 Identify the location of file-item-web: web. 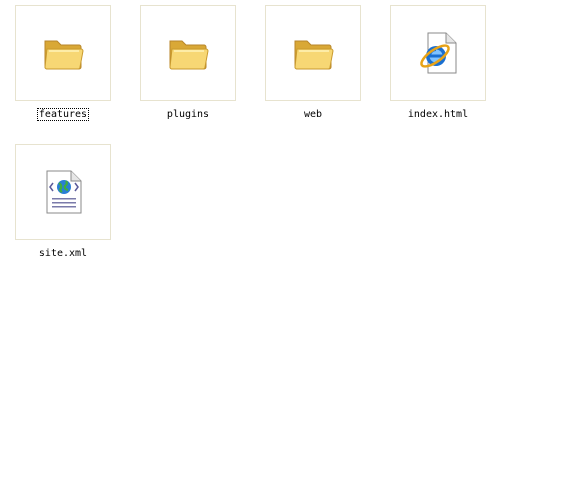
(313, 69).